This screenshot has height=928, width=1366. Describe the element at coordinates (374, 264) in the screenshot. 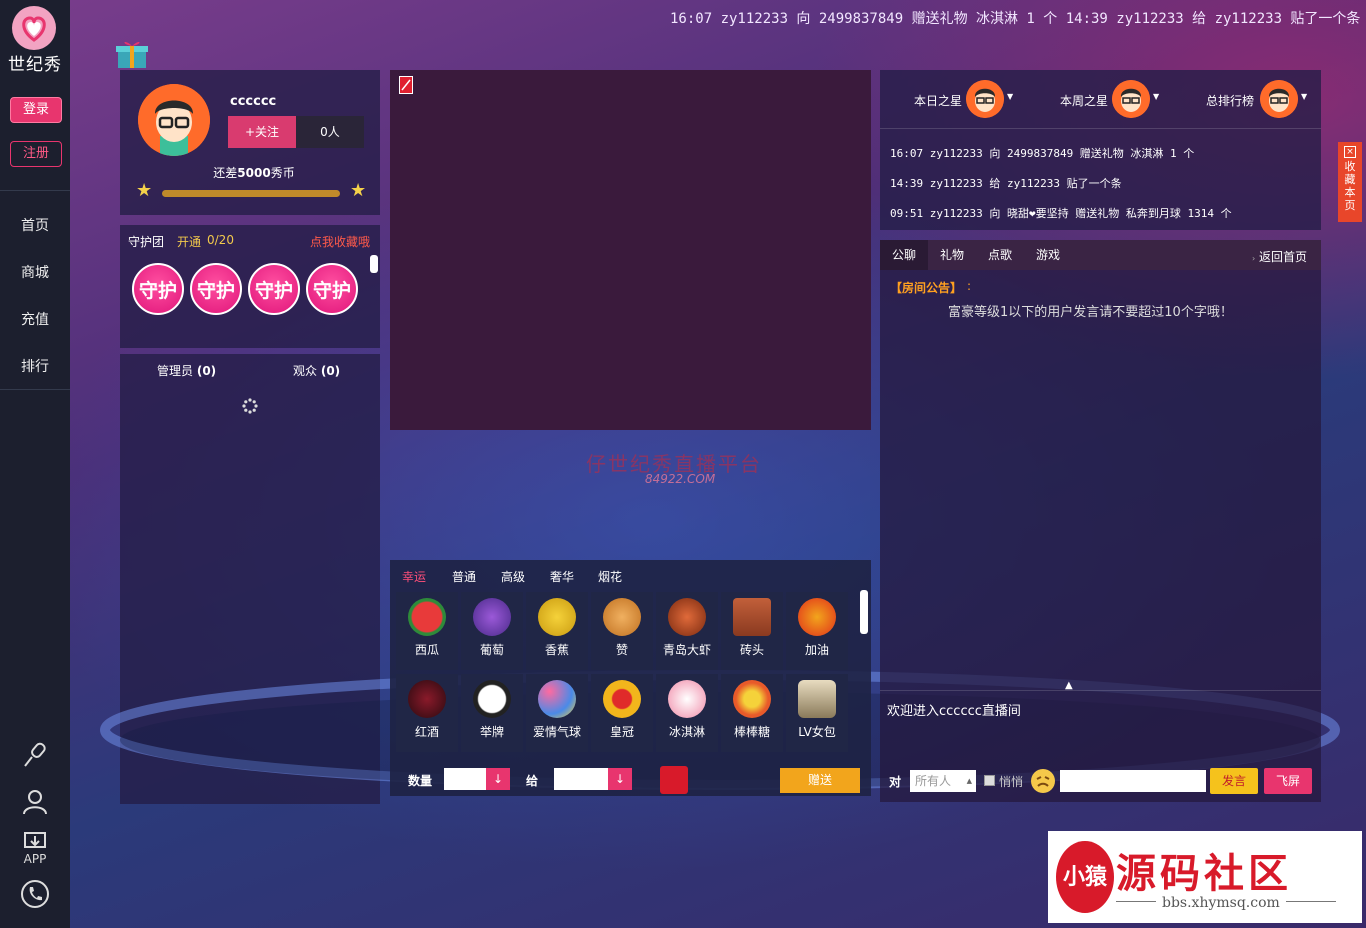

I see `guard-scrollbar` at that location.